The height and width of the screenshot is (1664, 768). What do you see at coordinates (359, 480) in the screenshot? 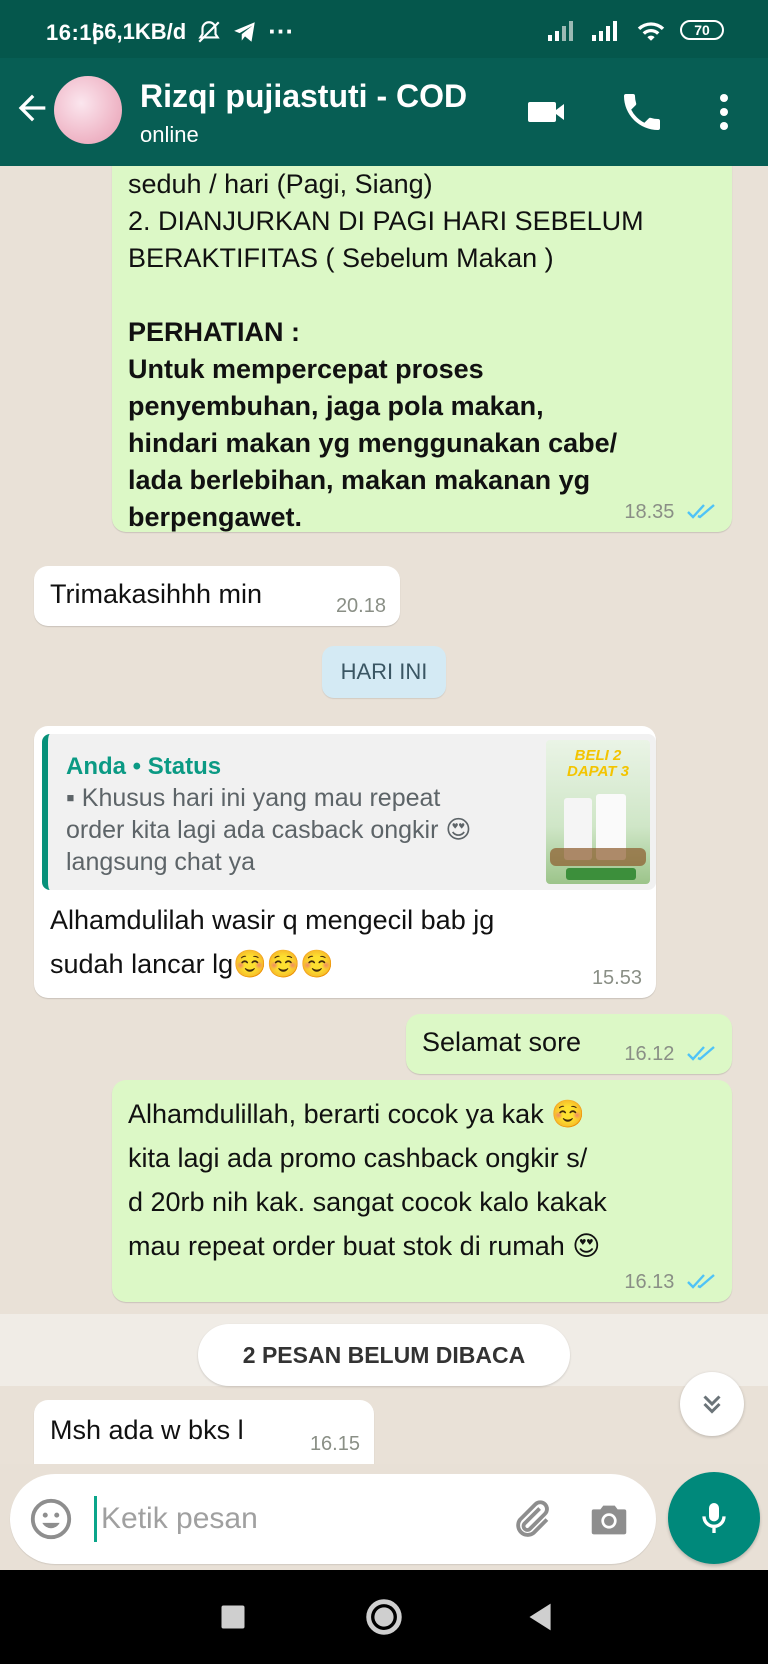
I see `message-line: lada berlebihan, makan makanan yg` at bounding box center [359, 480].